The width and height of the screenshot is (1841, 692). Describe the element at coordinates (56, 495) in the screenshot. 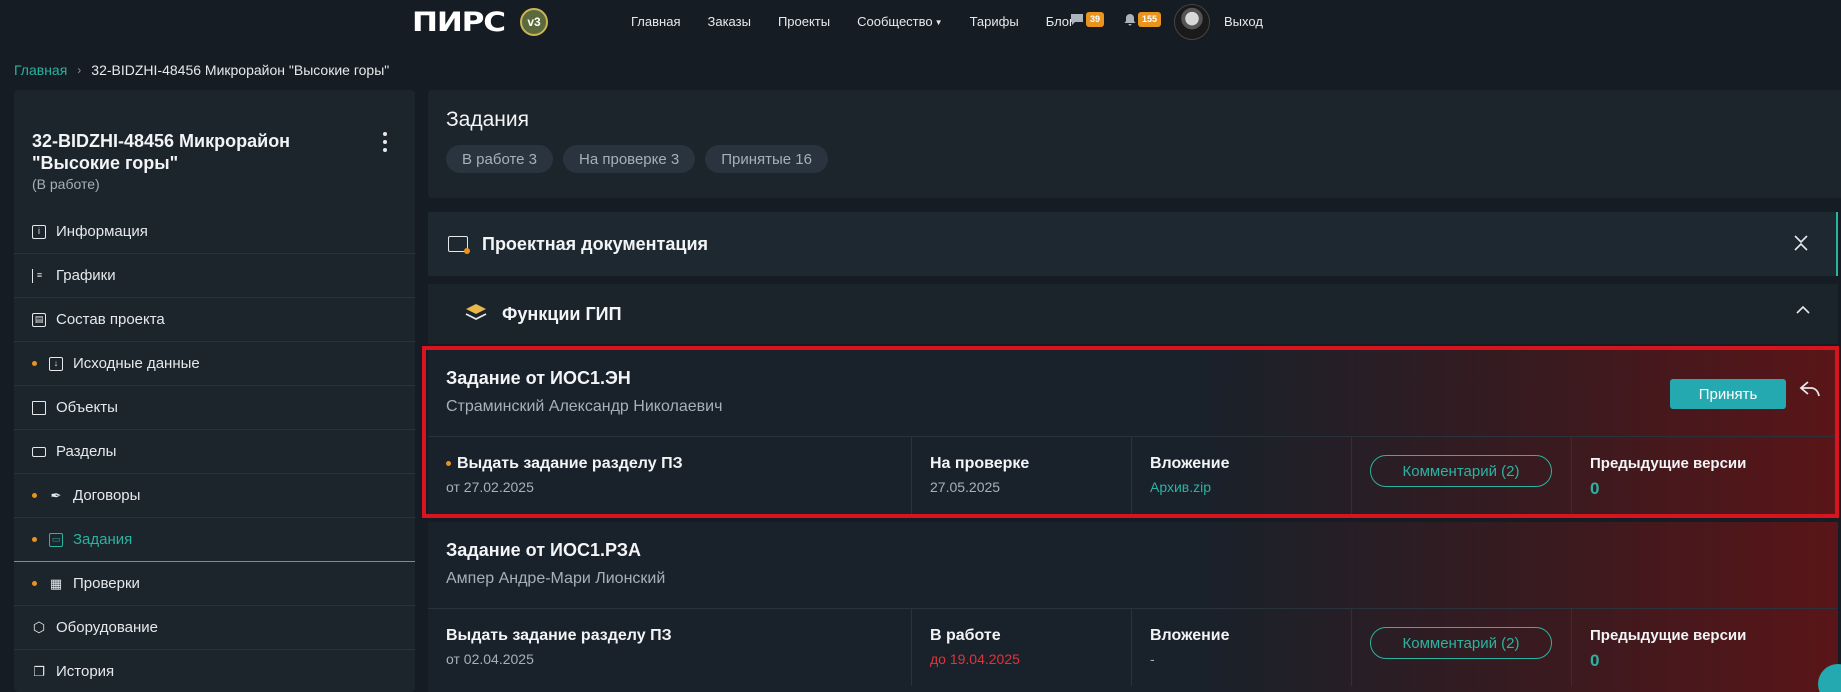

I see `pen-icon: ✒` at that location.